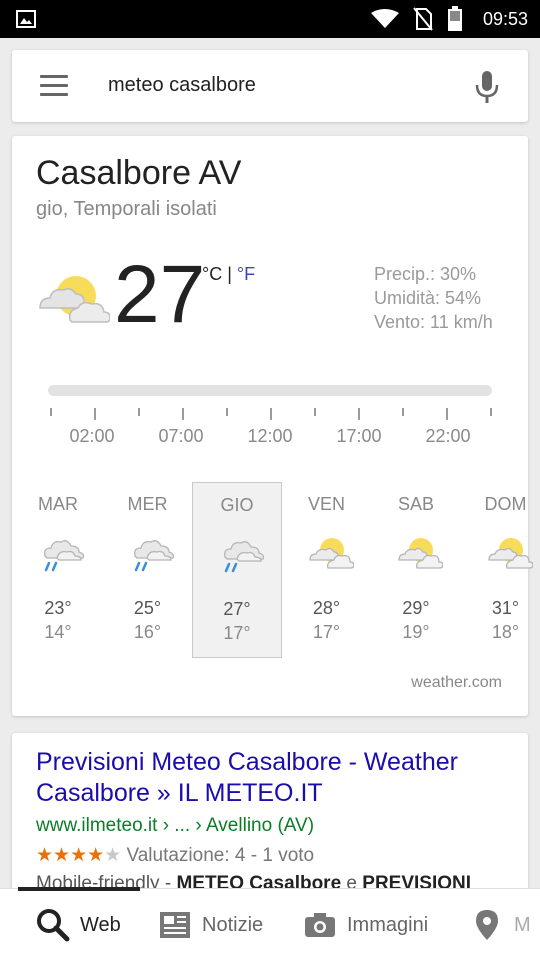  I want to click on weather-location: Casalbore AV, so click(139, 173).